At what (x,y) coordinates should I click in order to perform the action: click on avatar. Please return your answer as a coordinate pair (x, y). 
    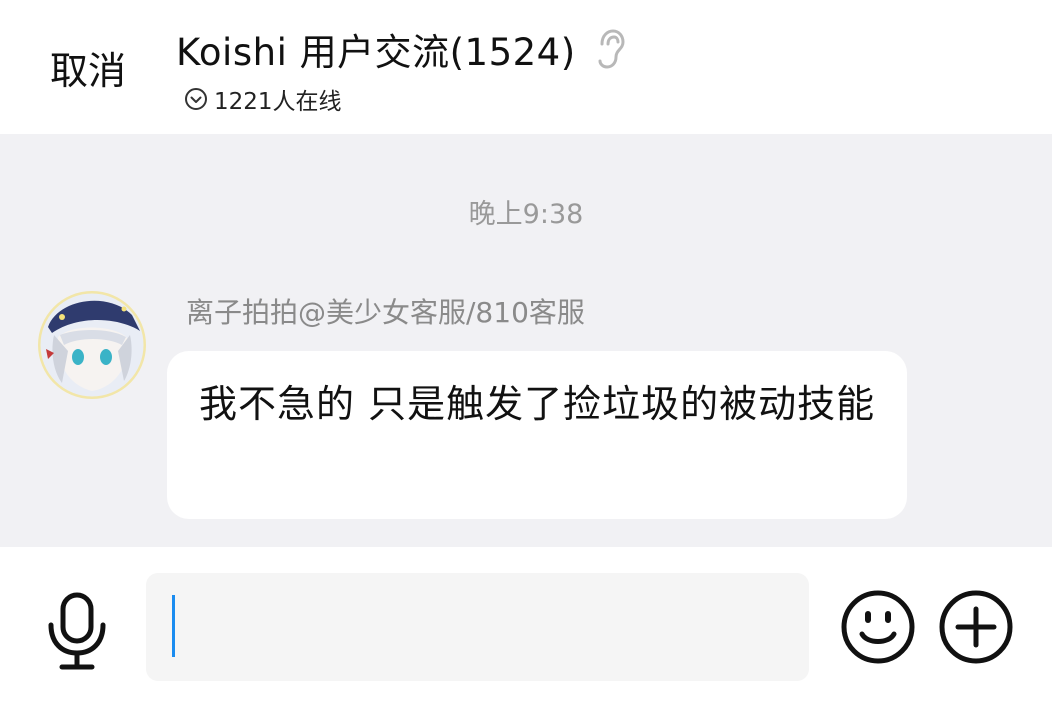
    Looking at the image, I should click on (92, 345).